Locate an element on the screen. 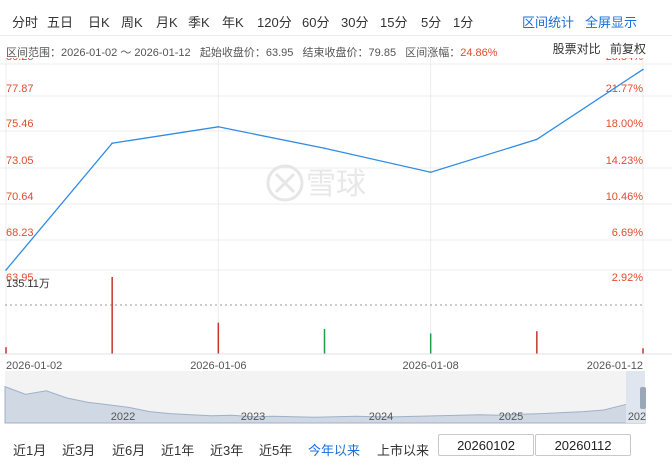 The height and width of the screenshot is (470, 672). overview-year-label: 202 is located at coordinates (637, 417).